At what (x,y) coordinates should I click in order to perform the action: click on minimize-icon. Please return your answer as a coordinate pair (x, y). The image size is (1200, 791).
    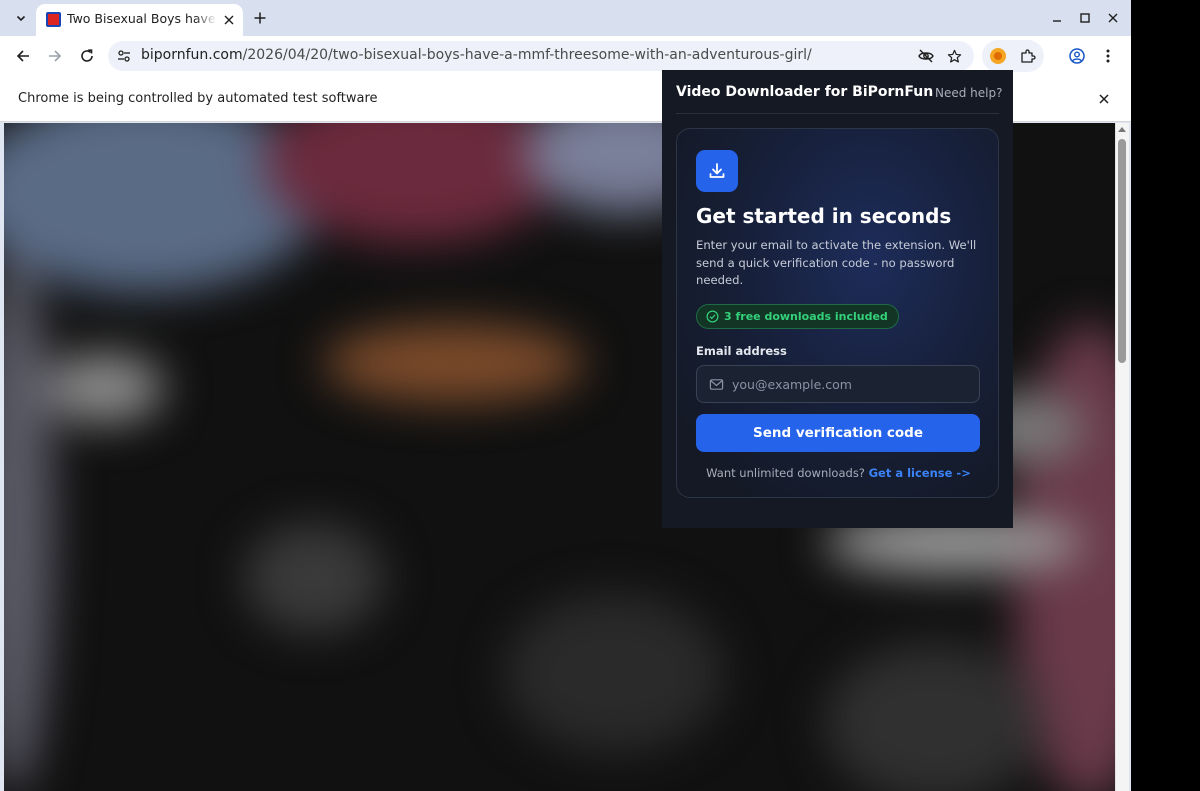
    Looking at the image, I should click on (1057, 21).